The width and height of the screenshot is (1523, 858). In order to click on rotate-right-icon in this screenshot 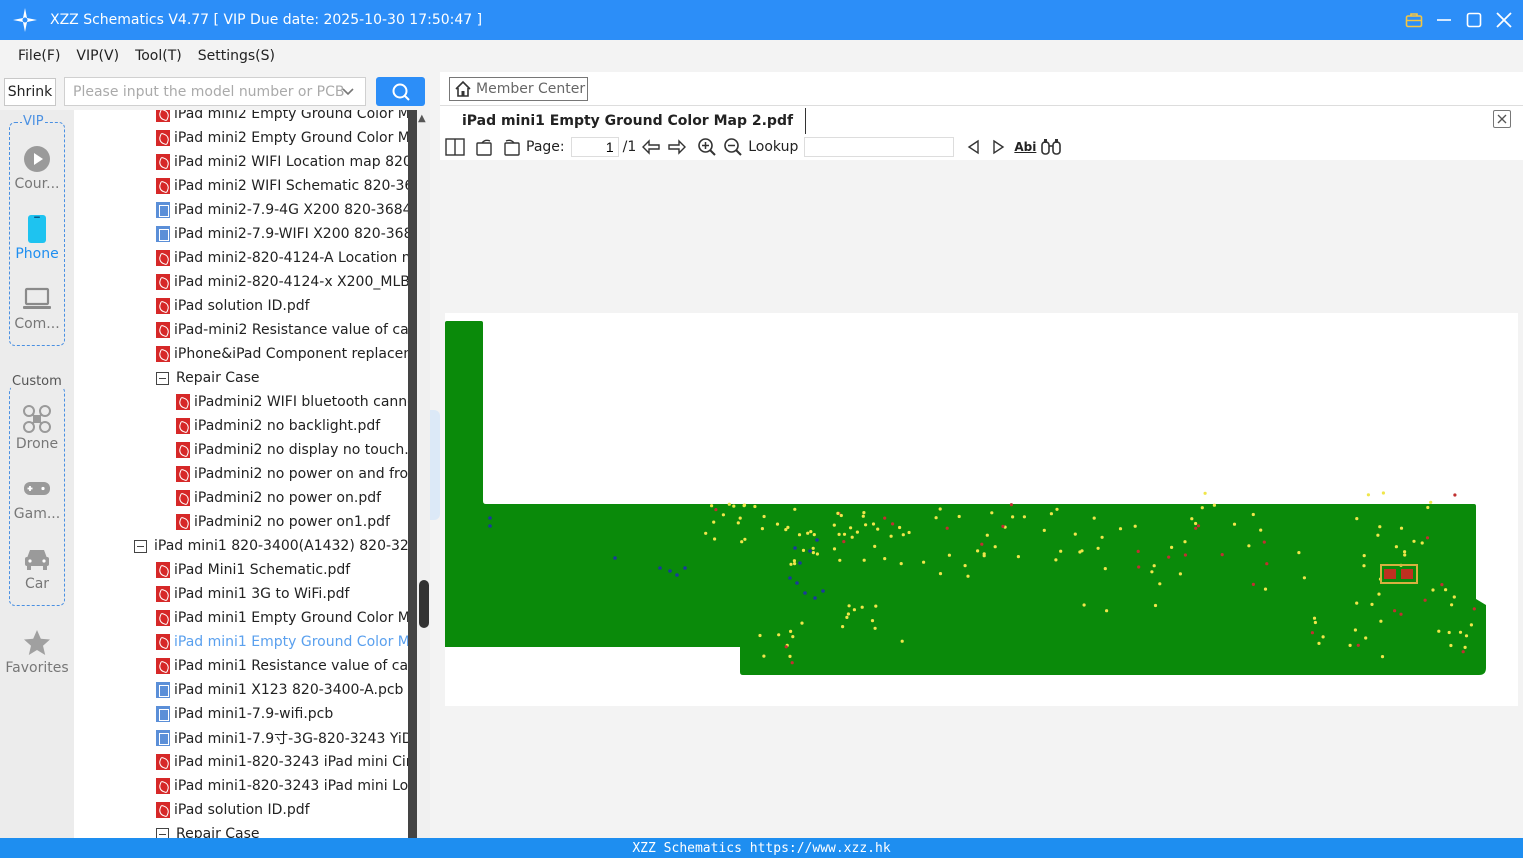, I will do `click(485, 147)`.